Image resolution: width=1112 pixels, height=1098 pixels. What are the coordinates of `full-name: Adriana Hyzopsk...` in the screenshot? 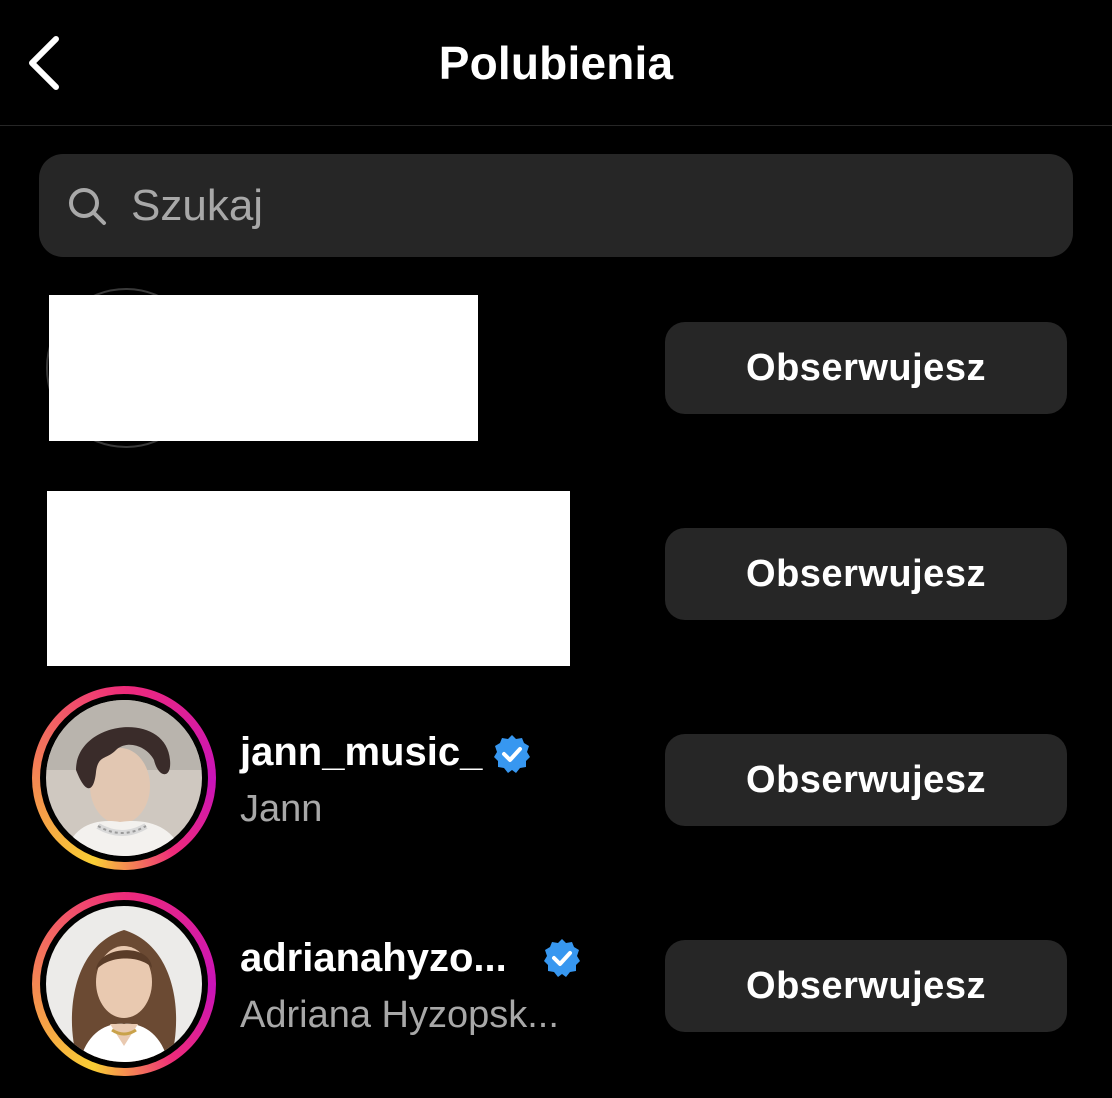 It's located at (399, 1015).